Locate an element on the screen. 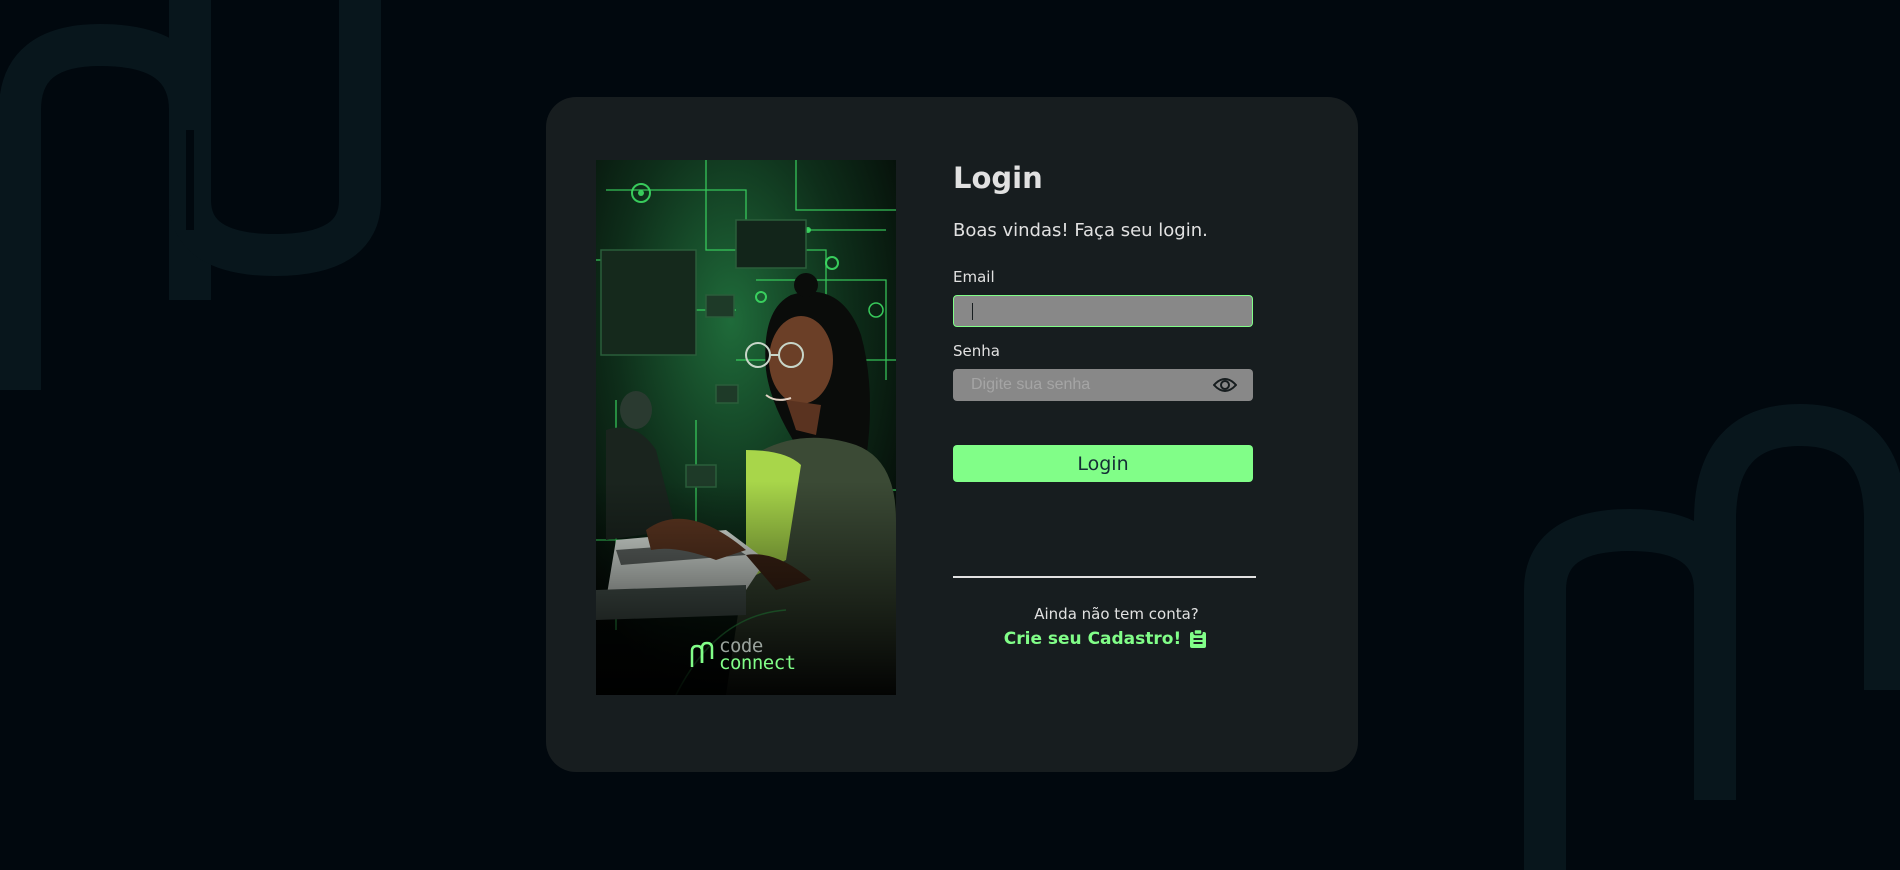  brand-logo: code connect is located at coordinates (742, 655).